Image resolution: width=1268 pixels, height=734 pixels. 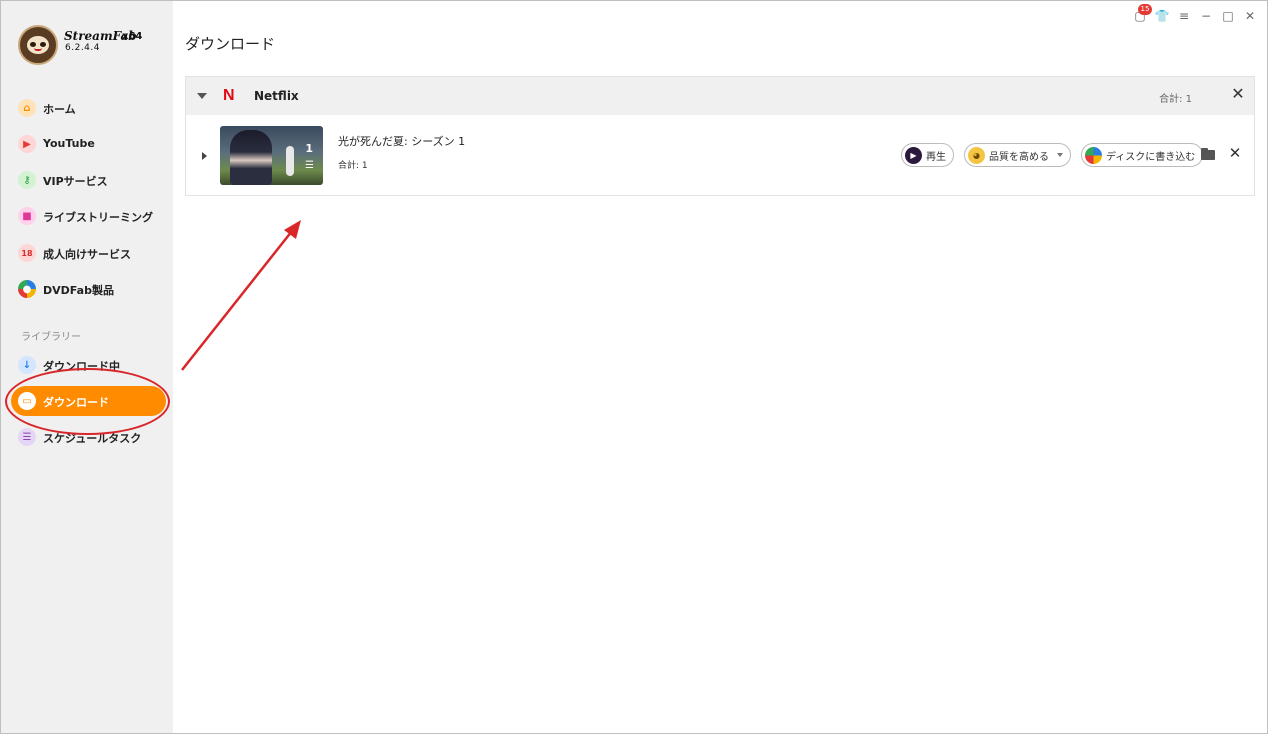 I want to click on sidebar-item-adult: 18 成人向けサービス, so click(x=88, y=253).